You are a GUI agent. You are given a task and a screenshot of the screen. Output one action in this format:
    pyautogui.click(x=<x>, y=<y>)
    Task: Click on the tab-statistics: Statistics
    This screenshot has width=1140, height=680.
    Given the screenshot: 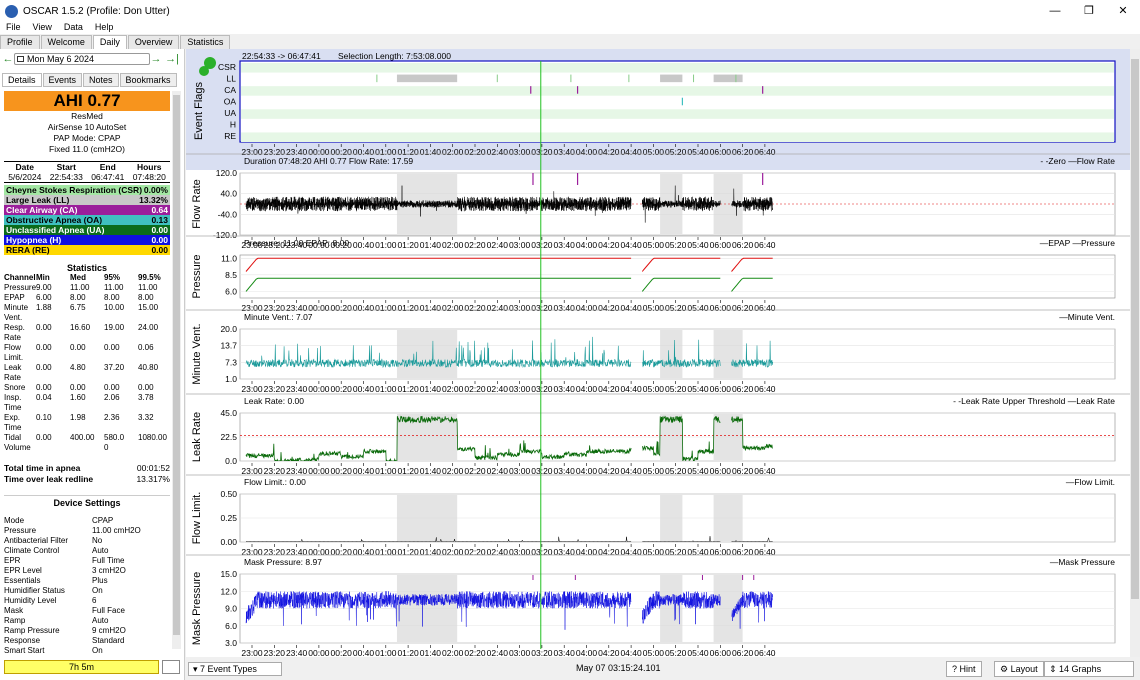 What is the action you would take?
    pyautogui.click(x=205, y=42)
    